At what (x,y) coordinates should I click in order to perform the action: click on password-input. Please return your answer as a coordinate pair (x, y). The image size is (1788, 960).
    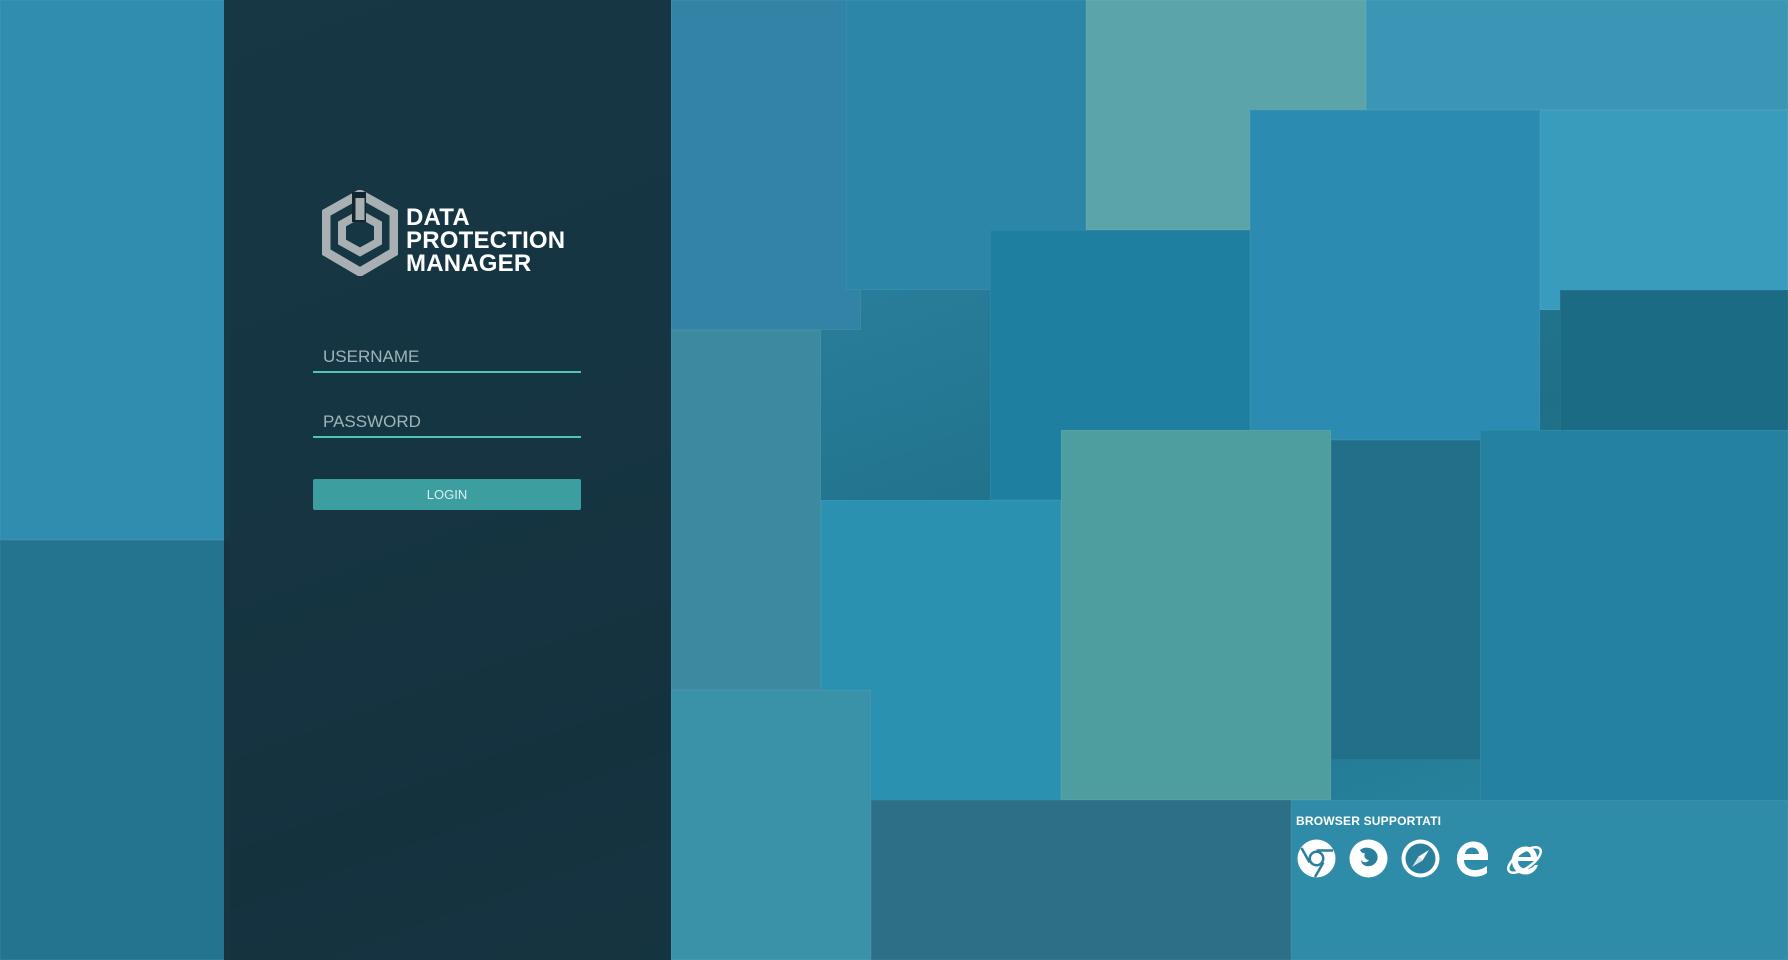
    Looking at the image, I should click on (447, 423).